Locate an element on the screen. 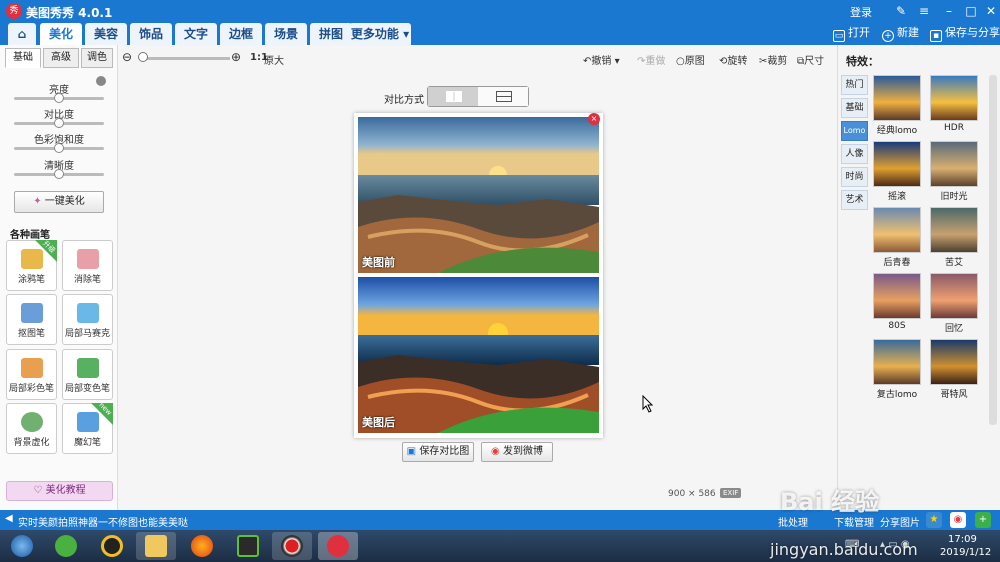  minimize-icon: – is located at coordinates (949, 11).